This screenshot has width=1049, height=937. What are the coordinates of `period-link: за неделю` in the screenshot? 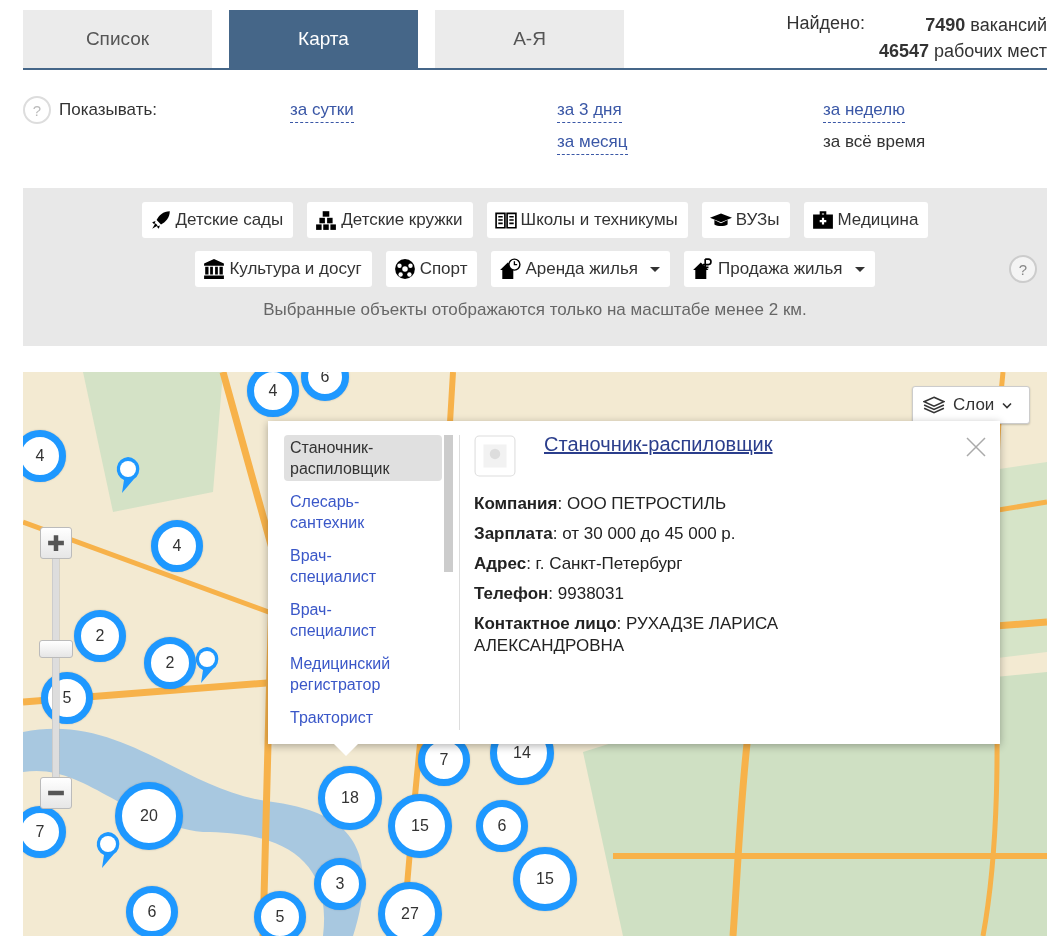 It's located at (864, 111).